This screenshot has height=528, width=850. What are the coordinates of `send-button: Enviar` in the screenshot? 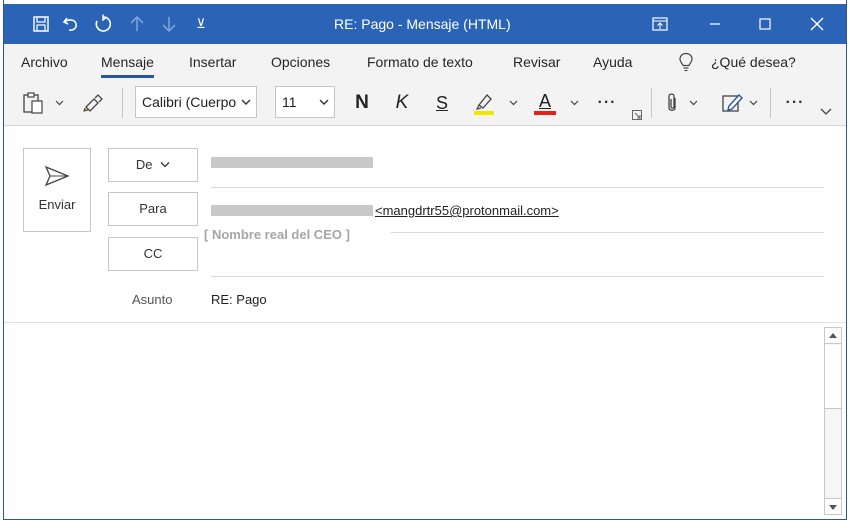 It's located at (57, 190).